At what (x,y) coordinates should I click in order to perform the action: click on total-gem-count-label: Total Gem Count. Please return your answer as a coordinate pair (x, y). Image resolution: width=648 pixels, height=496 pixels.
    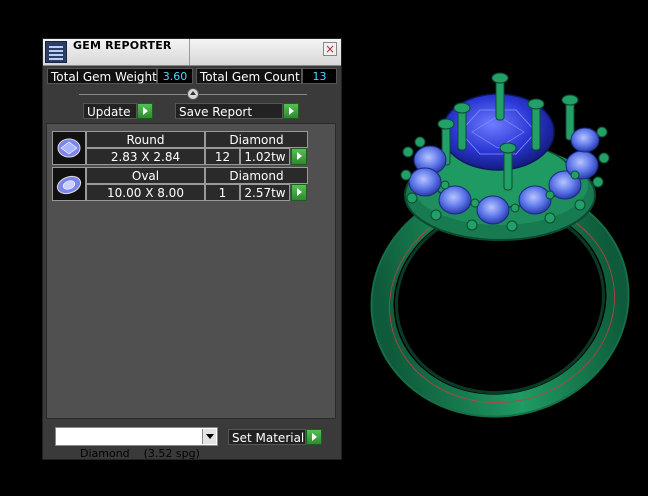
    Looking at the image, I should click on (249, 76).